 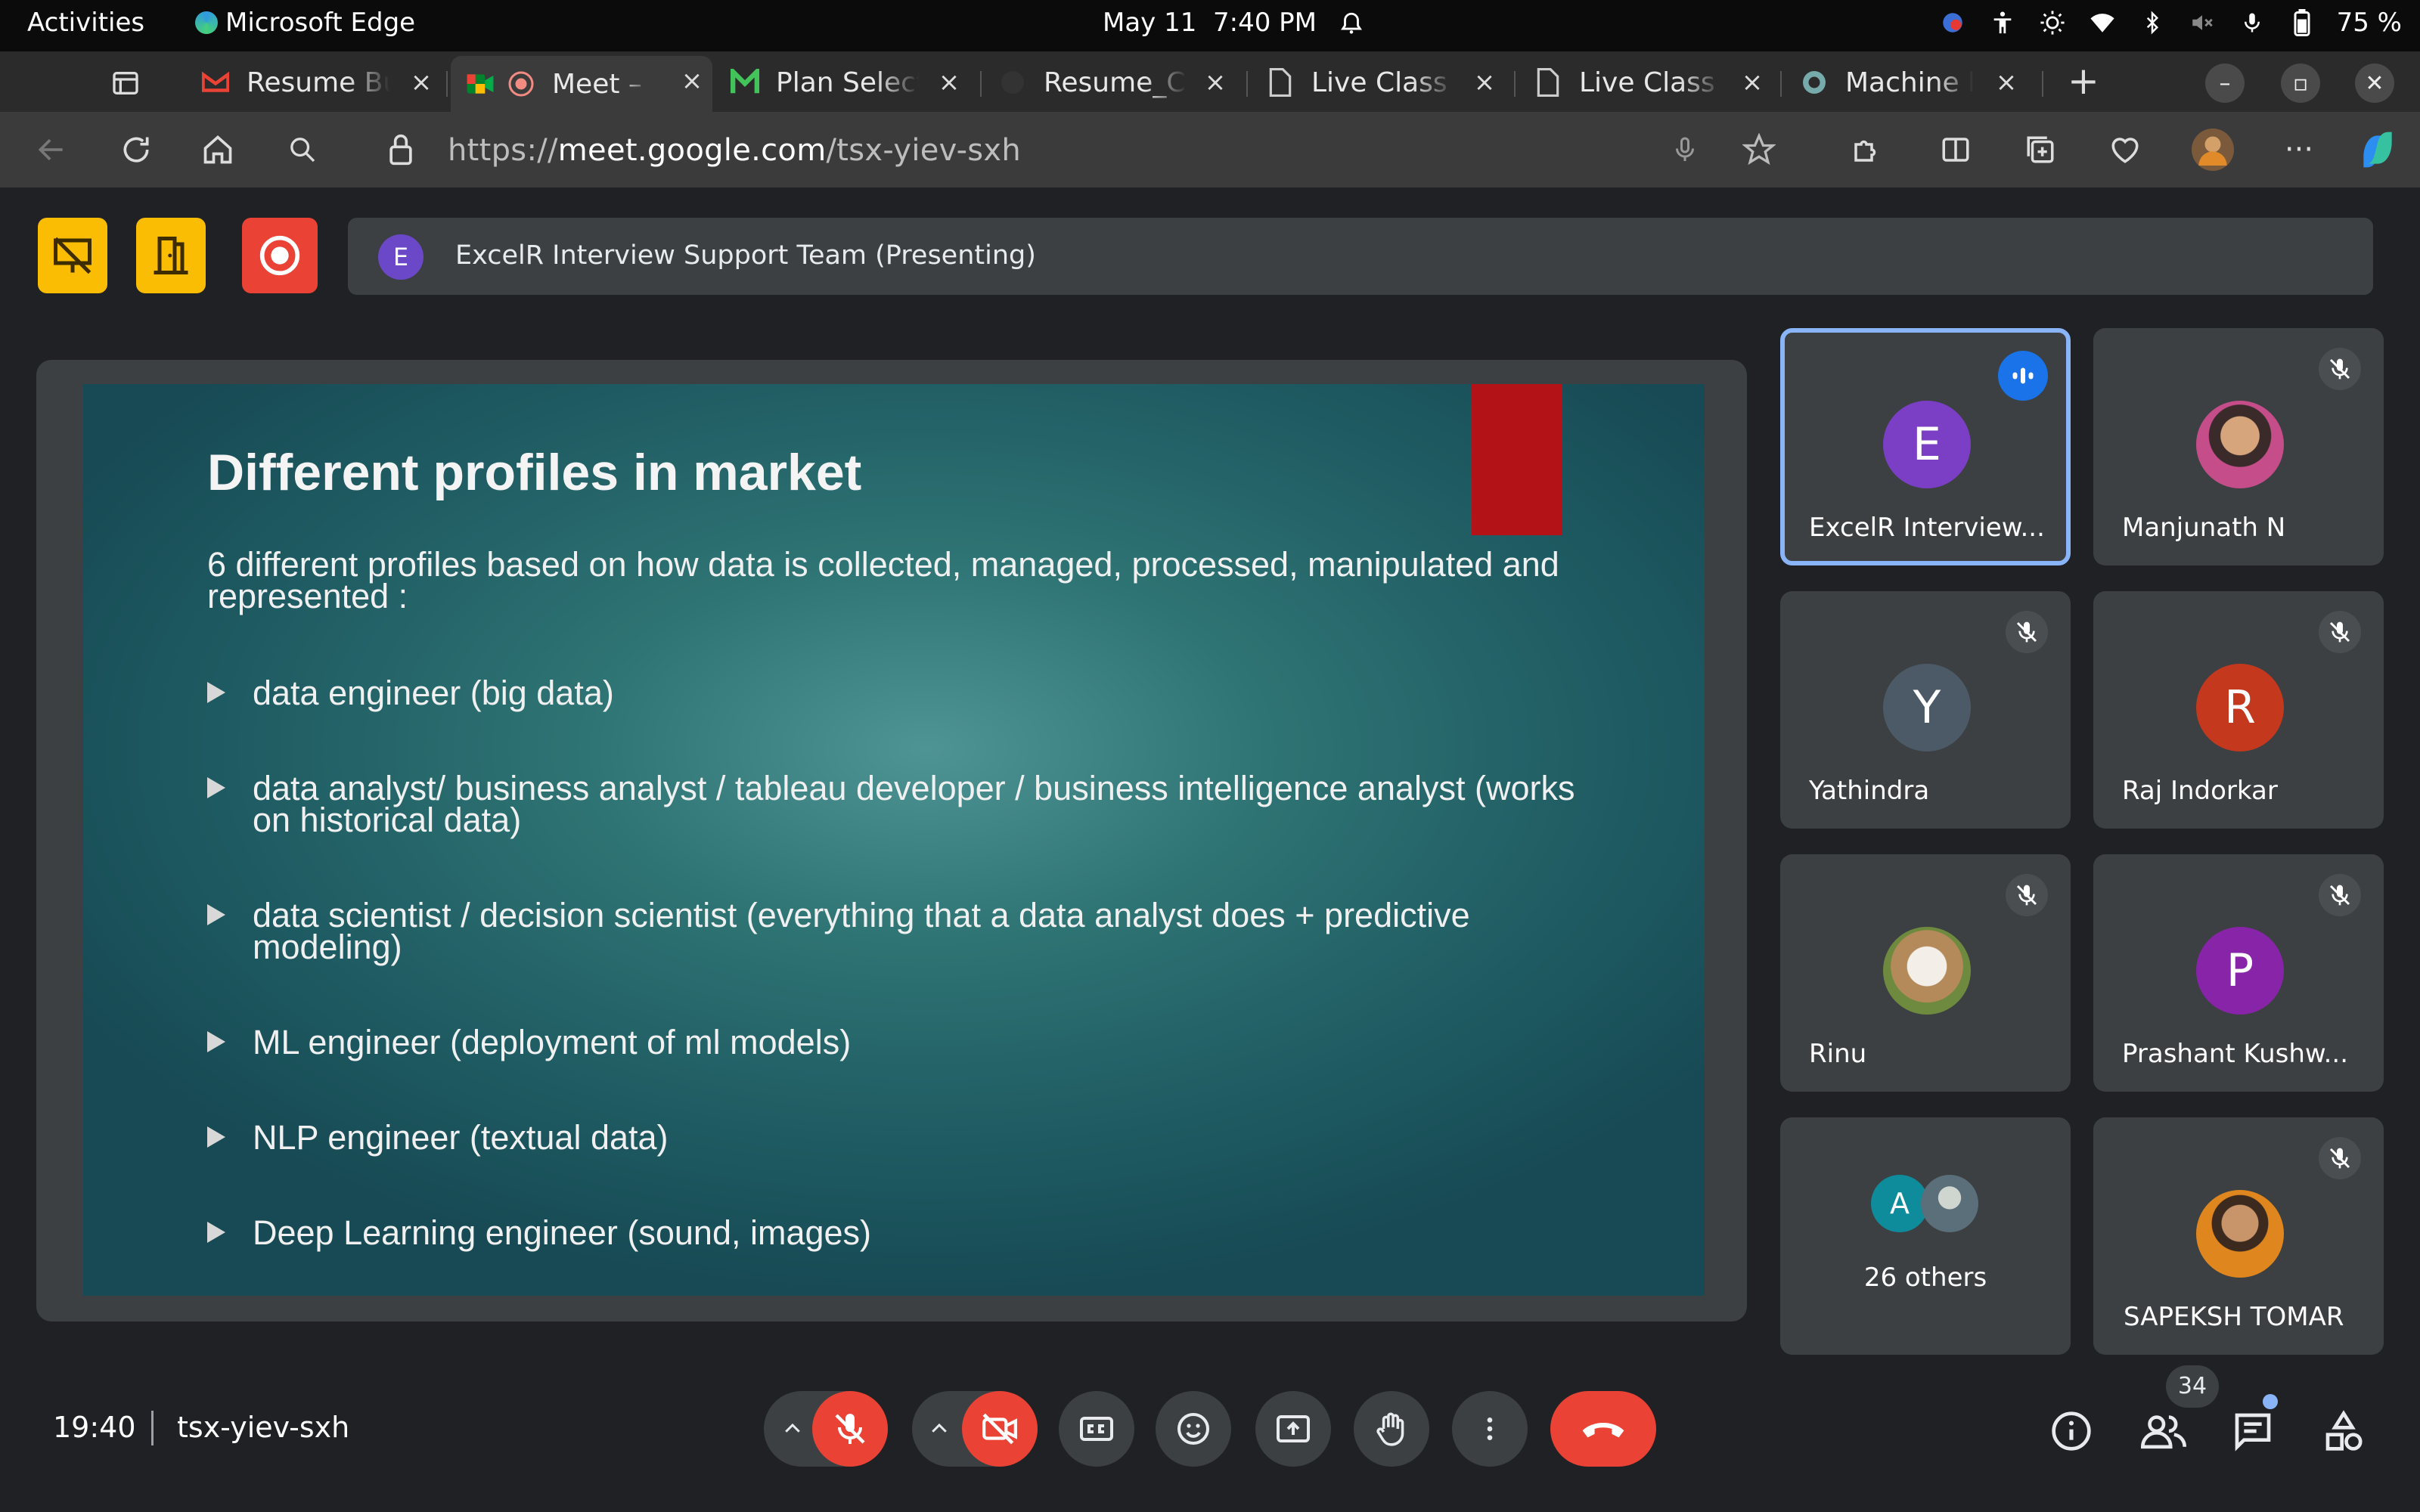 I want to click on participant-name: Raj Indorkar, so click(x=2200, y=791).